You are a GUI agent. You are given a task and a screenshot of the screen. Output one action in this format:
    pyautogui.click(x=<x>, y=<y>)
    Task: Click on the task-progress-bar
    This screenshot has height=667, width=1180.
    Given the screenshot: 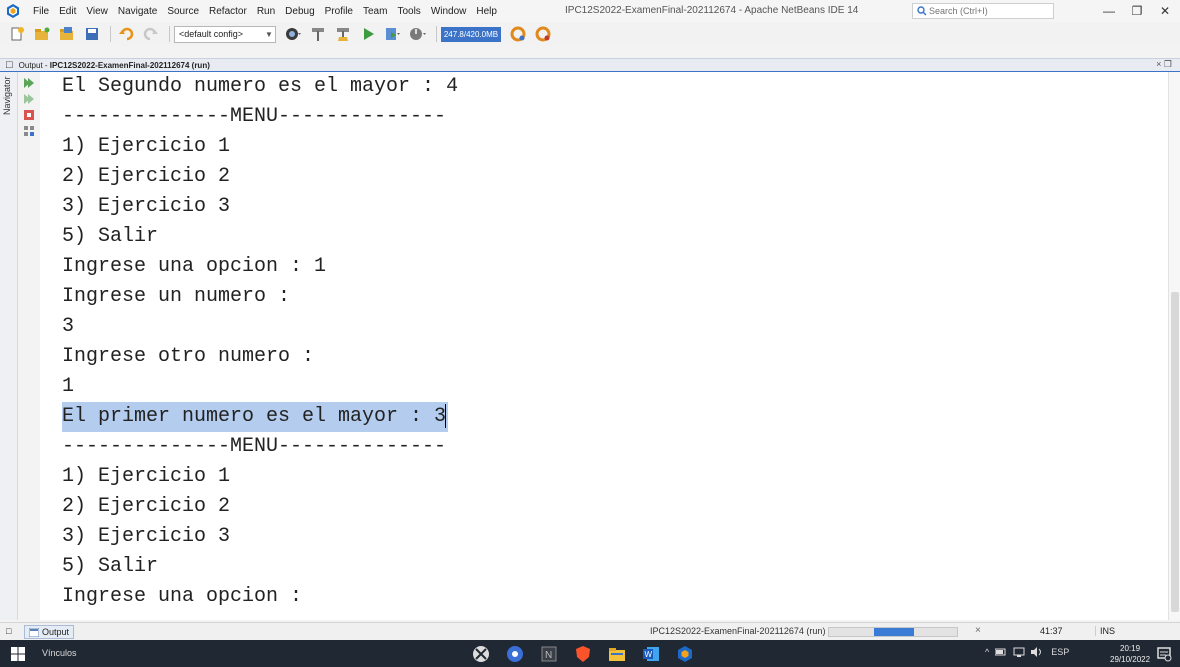 What is the action you would take?
    pyautogui.click(x=893, y=632)
    